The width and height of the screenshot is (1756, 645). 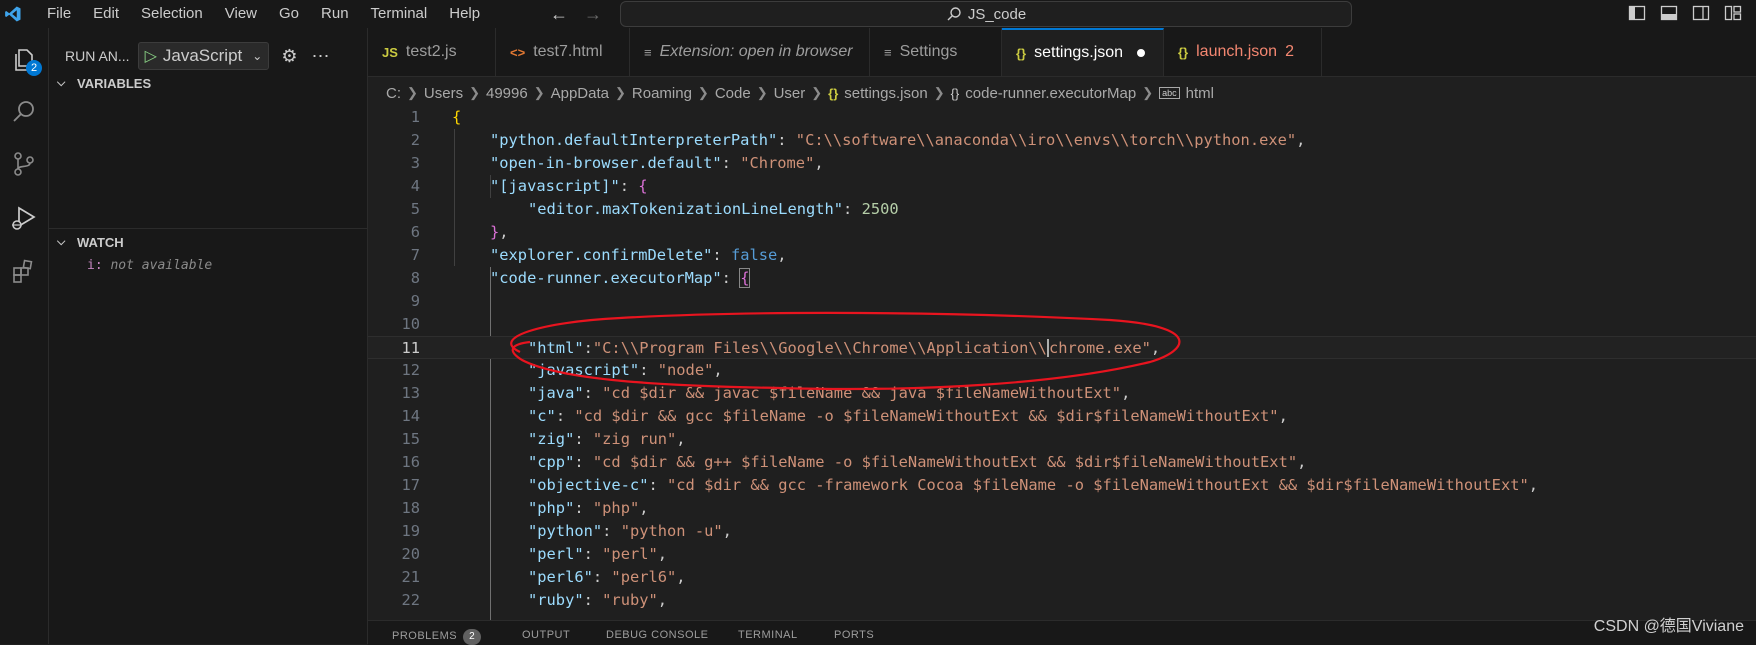 What do you see at coordinates (399, 14) in the screenshot?
I see `menu-terminal: Terminal` at bounding box center [399, 14].